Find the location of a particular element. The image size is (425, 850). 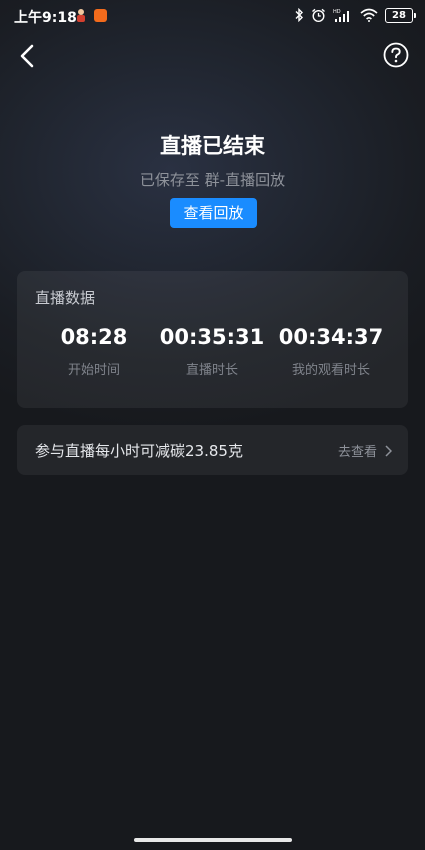

carbon-reduction-row: 参与直播每小时可减碳23.85克 去查看 is located at coordinates (212, 450).